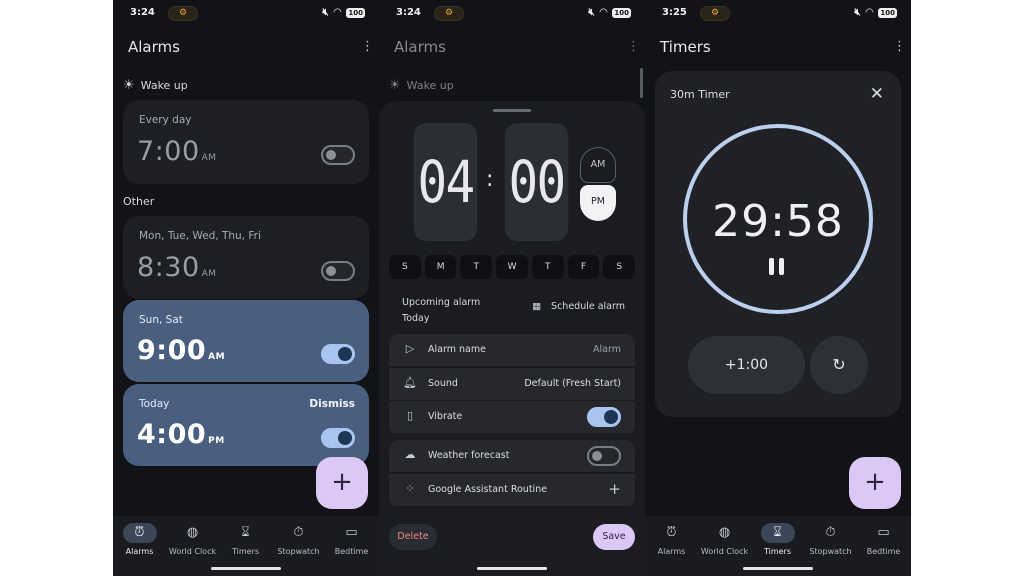  Describe the element at coordinates (410, 382) in the screenshot. I see `bell-icon: 🔔︎` at that location.